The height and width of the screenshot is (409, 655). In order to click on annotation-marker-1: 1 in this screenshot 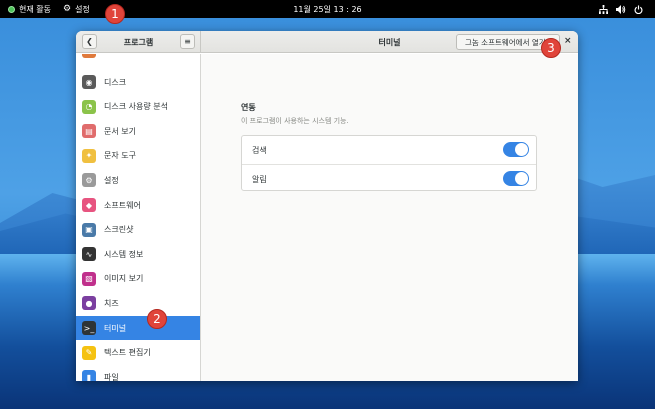, I will do `click(115, 14)`.